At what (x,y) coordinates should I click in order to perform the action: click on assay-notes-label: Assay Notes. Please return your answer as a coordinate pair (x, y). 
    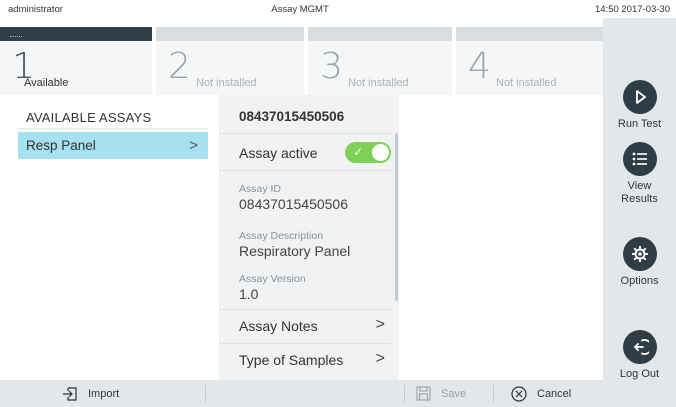
    Looking at the image, I should click on (278, 326).